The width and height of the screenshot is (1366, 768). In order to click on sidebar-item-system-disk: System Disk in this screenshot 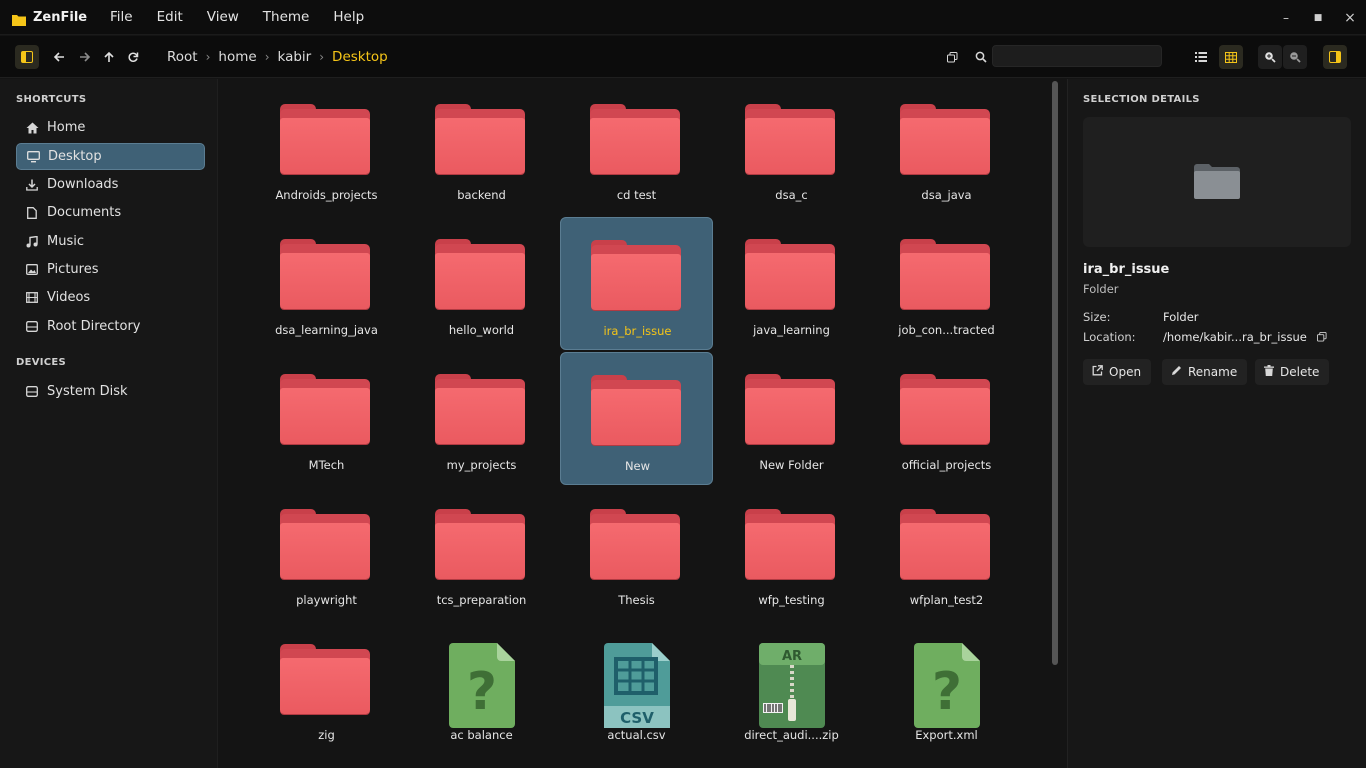, I will do `click(110, 391)`.